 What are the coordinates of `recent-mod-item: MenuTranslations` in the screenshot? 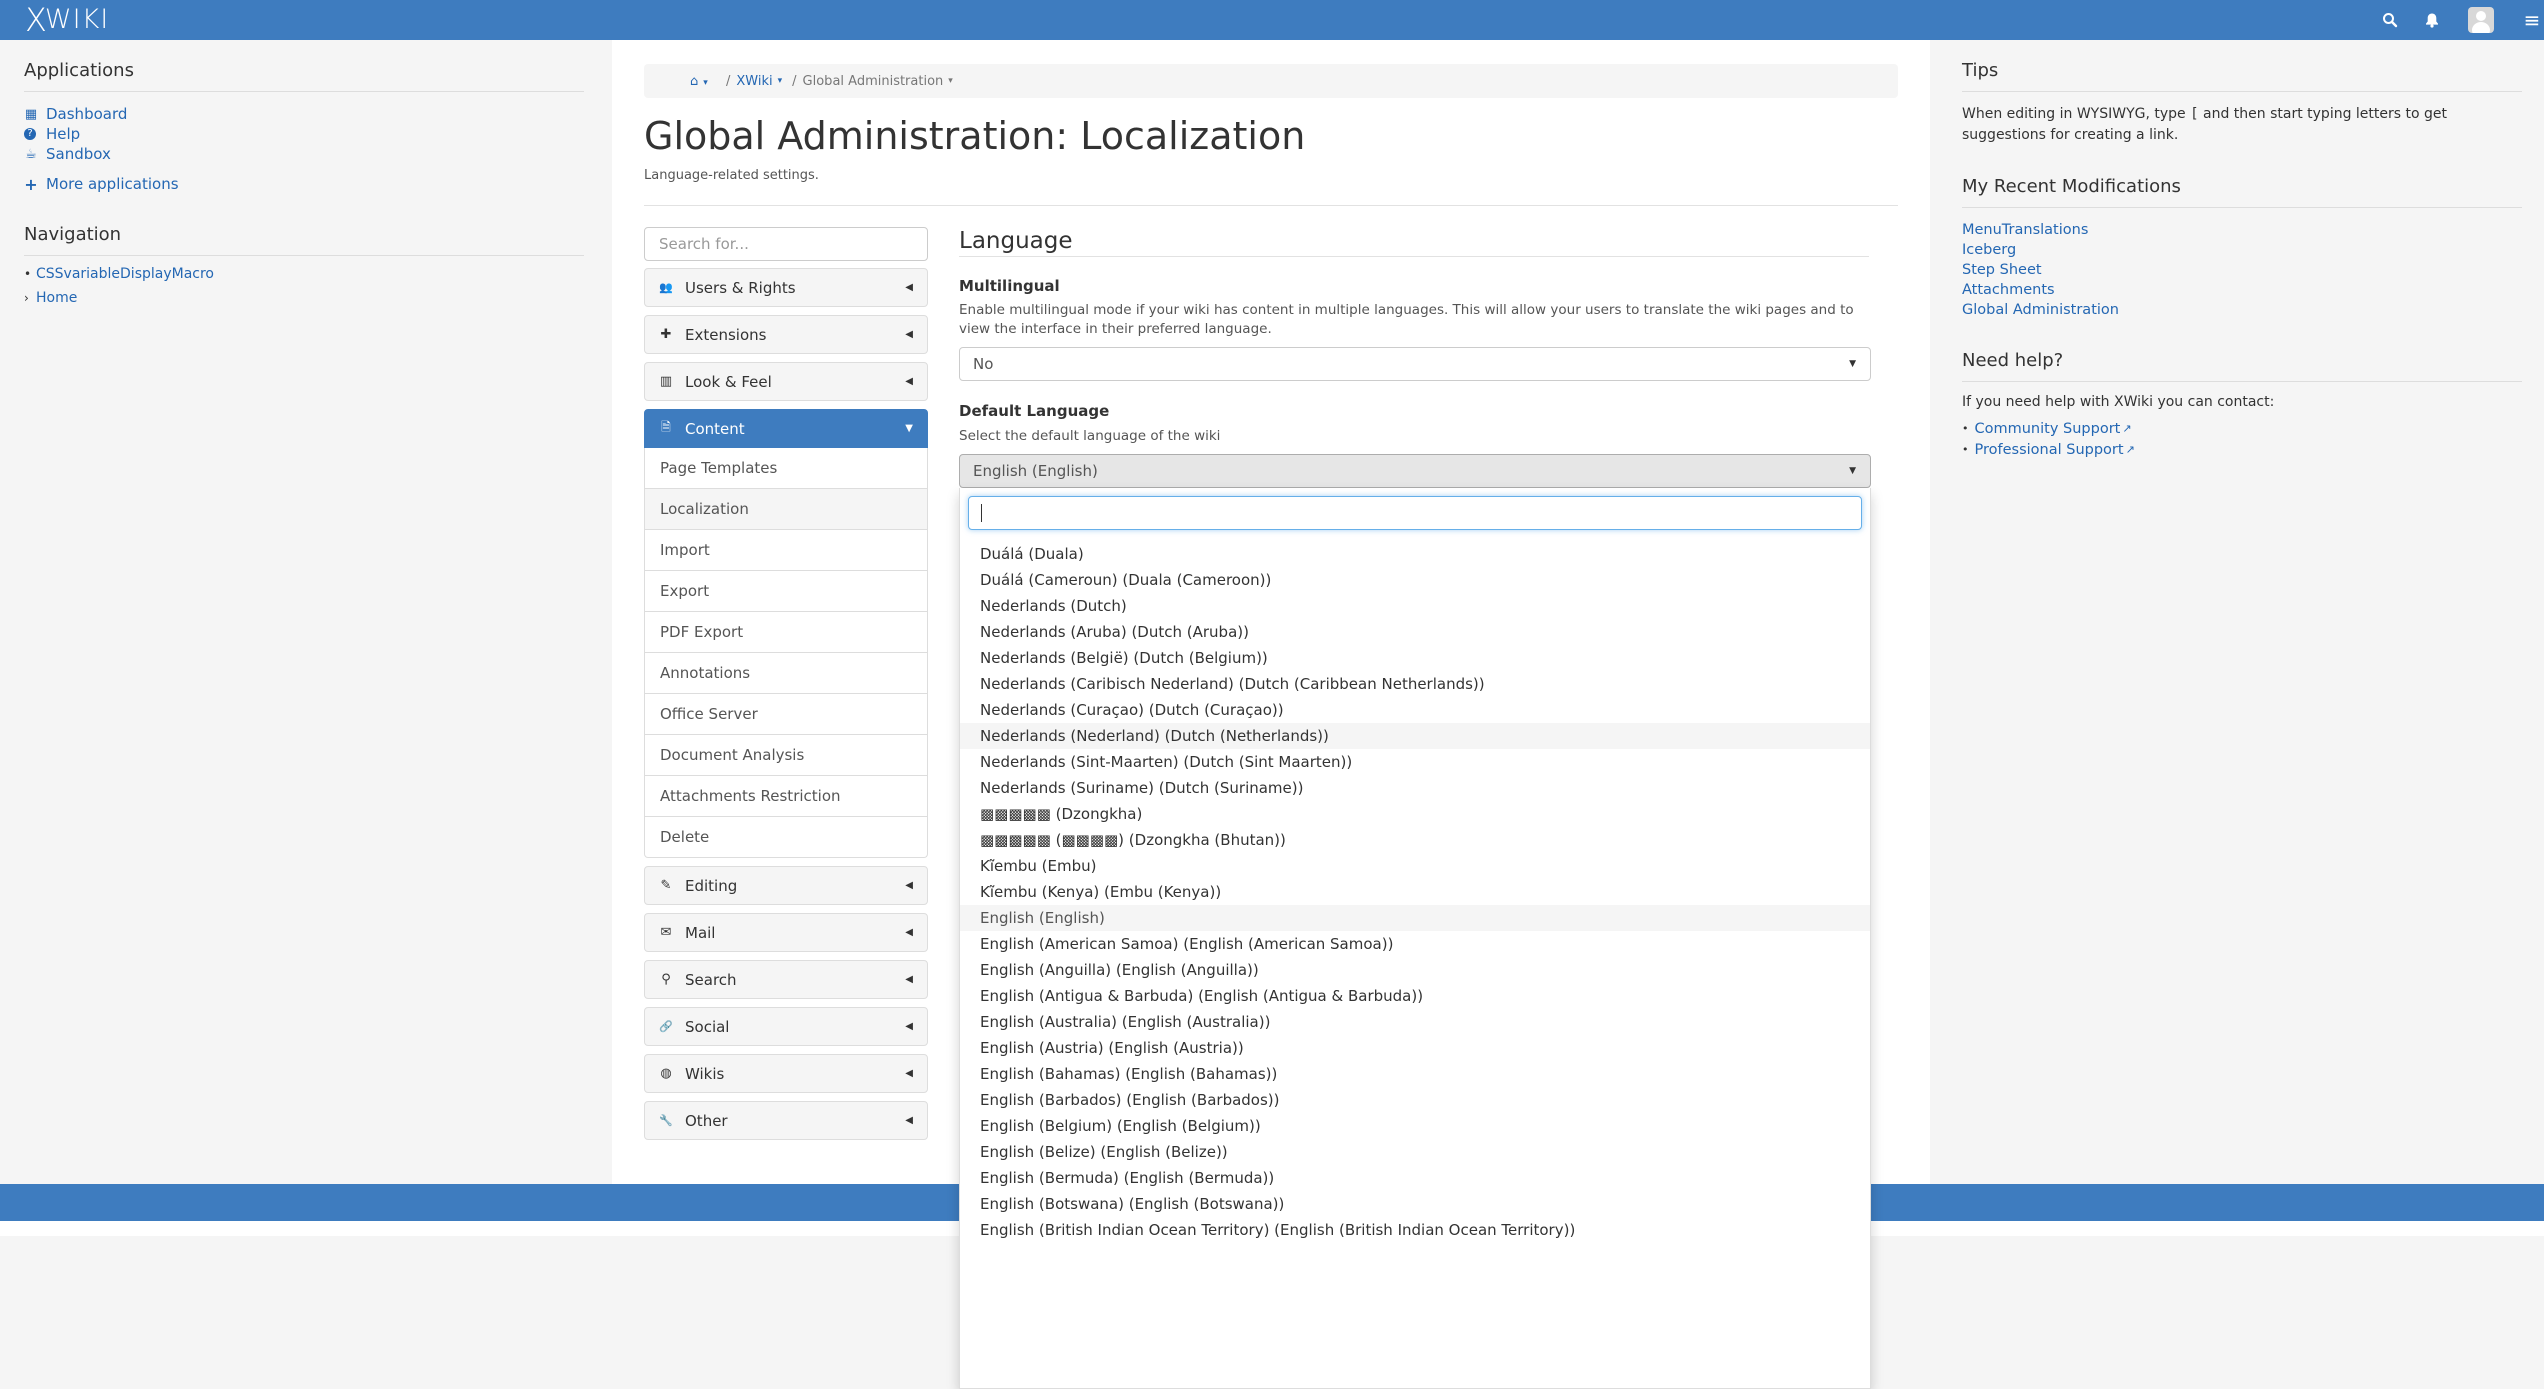 It's located at (2242, 230).